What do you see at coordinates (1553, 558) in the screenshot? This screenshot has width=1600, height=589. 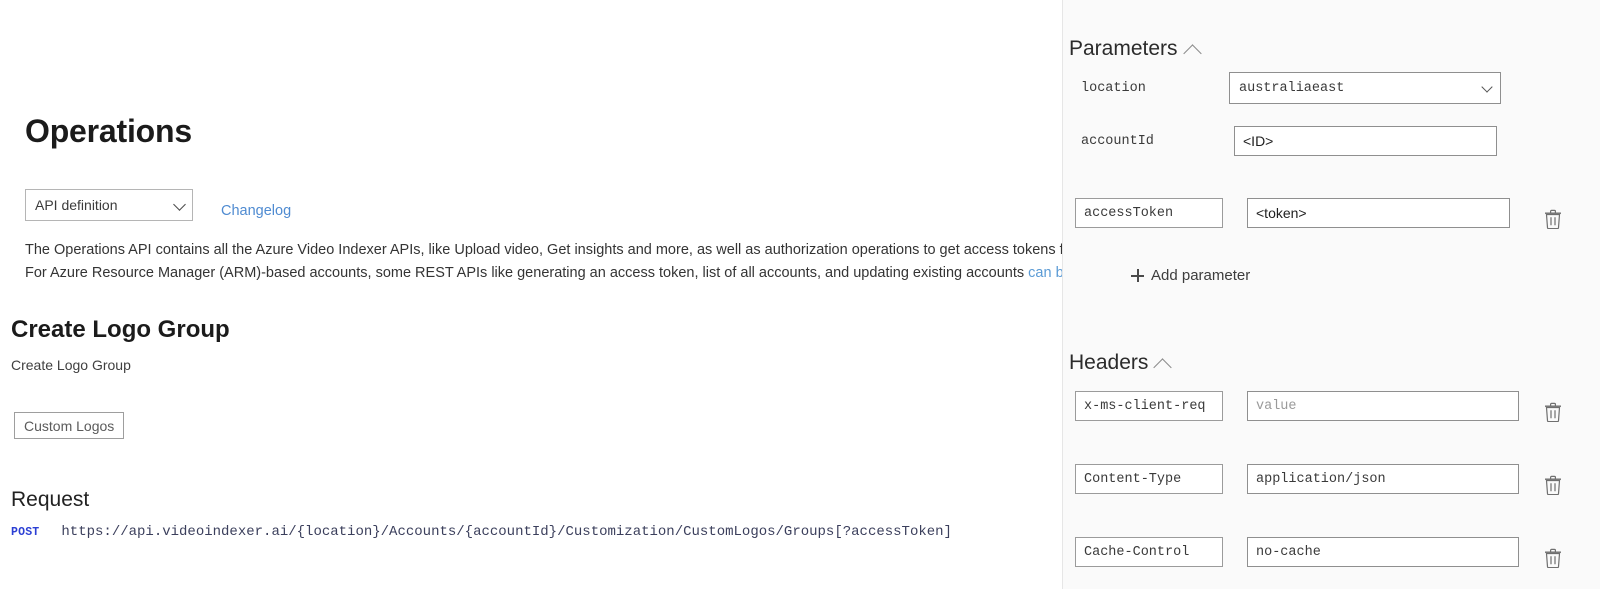 I see `delete-header-icon-cache-control` at bounding box center [1553, 558].